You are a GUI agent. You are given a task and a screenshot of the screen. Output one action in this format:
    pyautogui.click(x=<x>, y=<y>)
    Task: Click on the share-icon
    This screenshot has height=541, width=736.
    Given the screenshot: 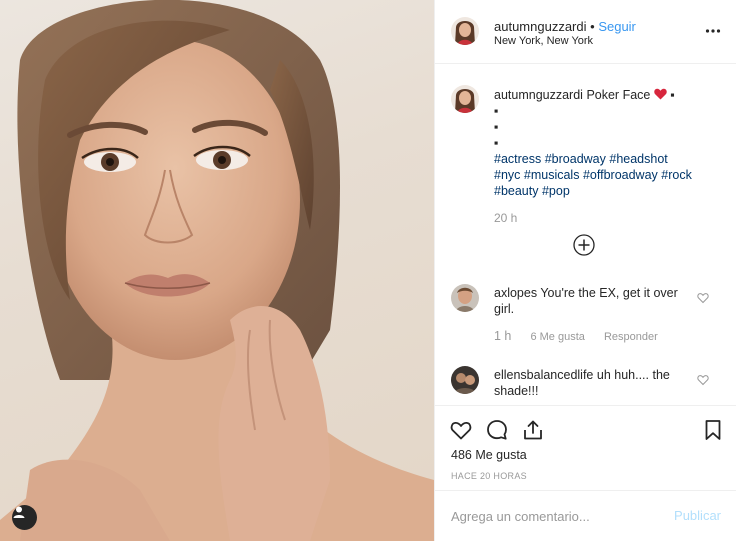 What is the action you would take?
    pyautogui.click(x=533, y=430)
    